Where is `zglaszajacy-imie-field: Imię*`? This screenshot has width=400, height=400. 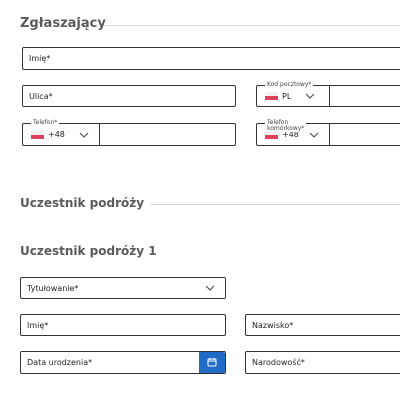
zglaszajacy-imie-field: Imię* is located at coordinates (211, 58).